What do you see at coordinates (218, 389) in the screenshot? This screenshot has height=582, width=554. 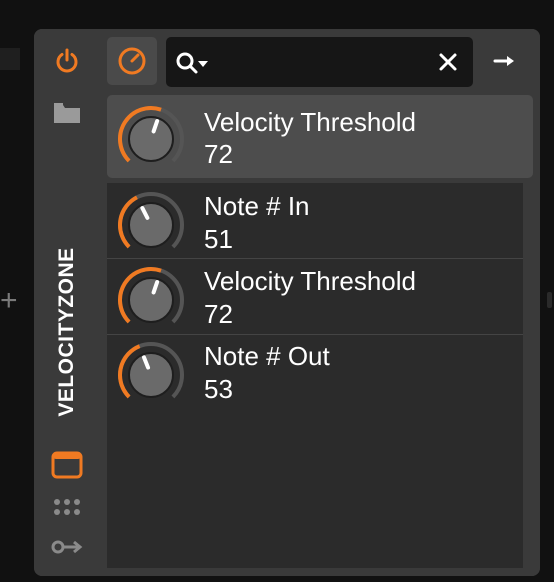 I see `parameter-value: 53` at bounding box center [218, 389].